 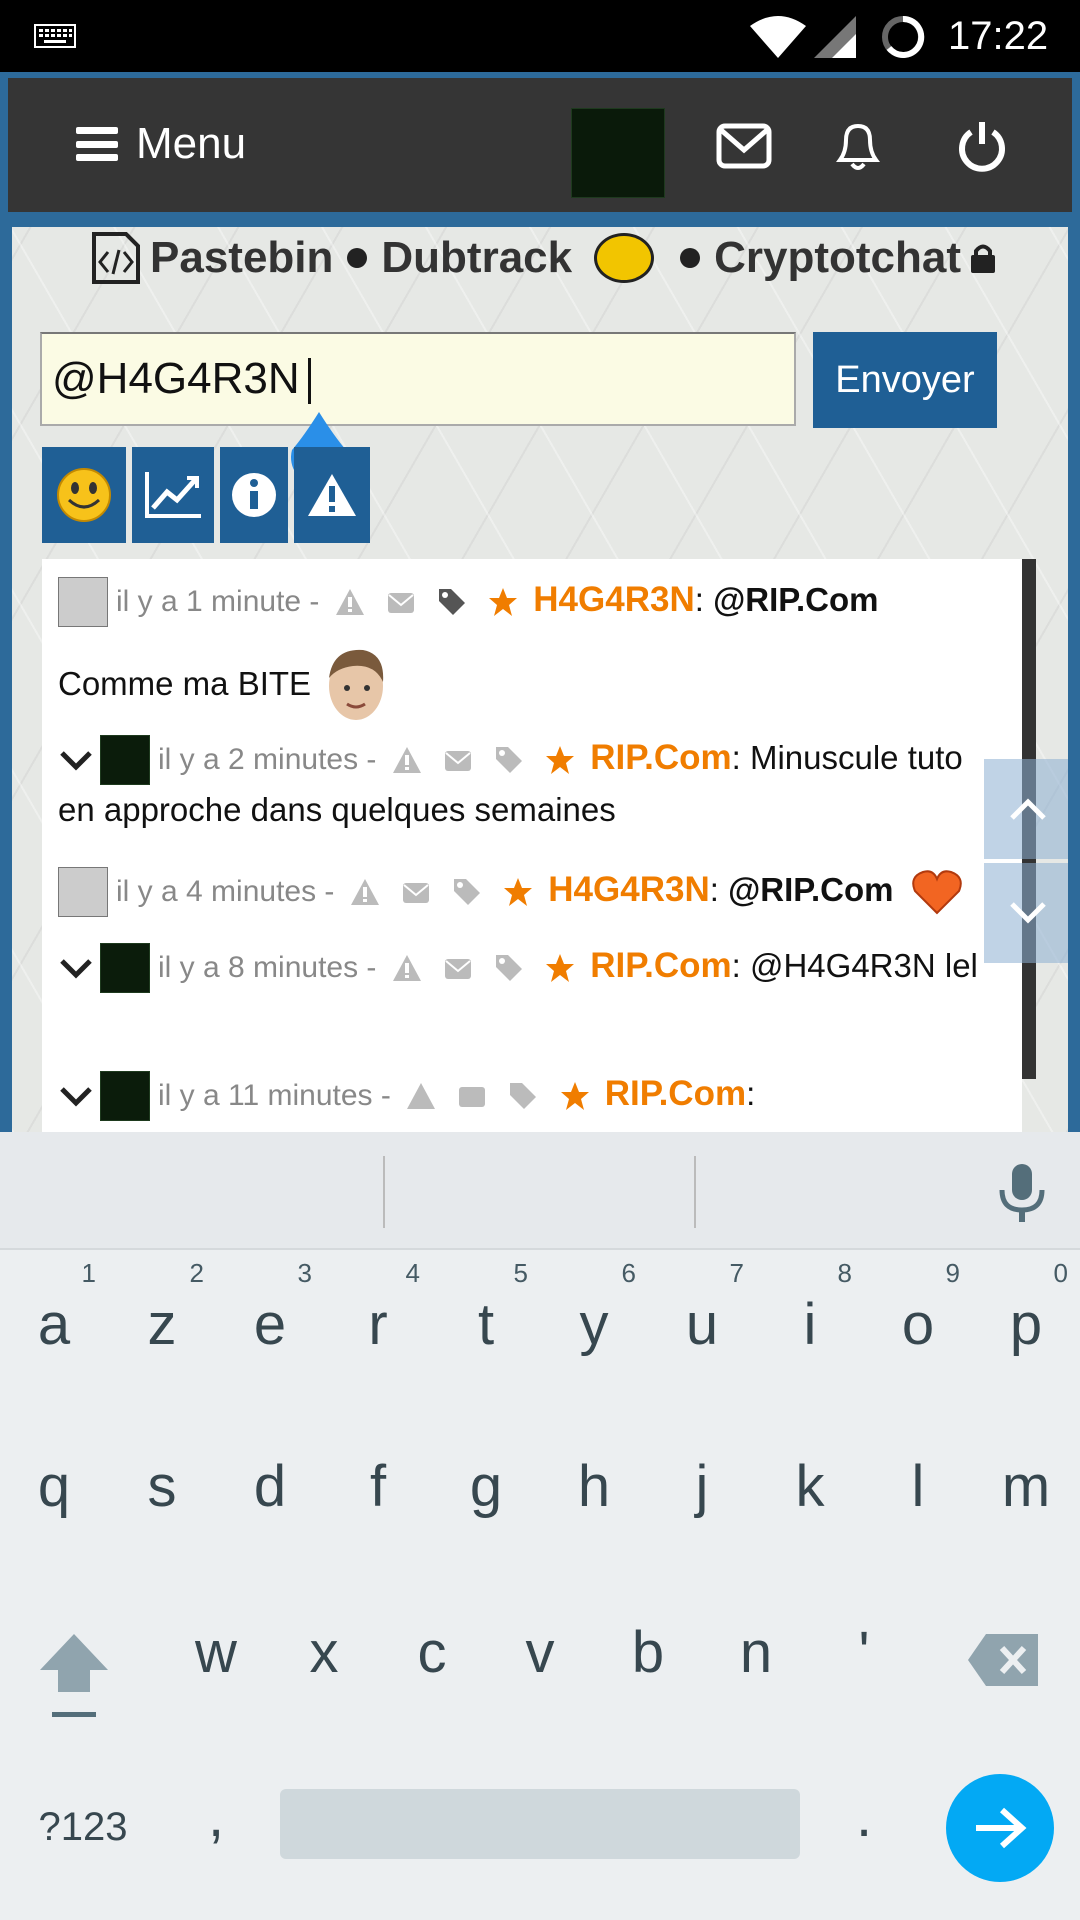 What do you see at coordinates (540, 1824) in the screenshot?
I see `space-key` at bounding box center [540, 1824].